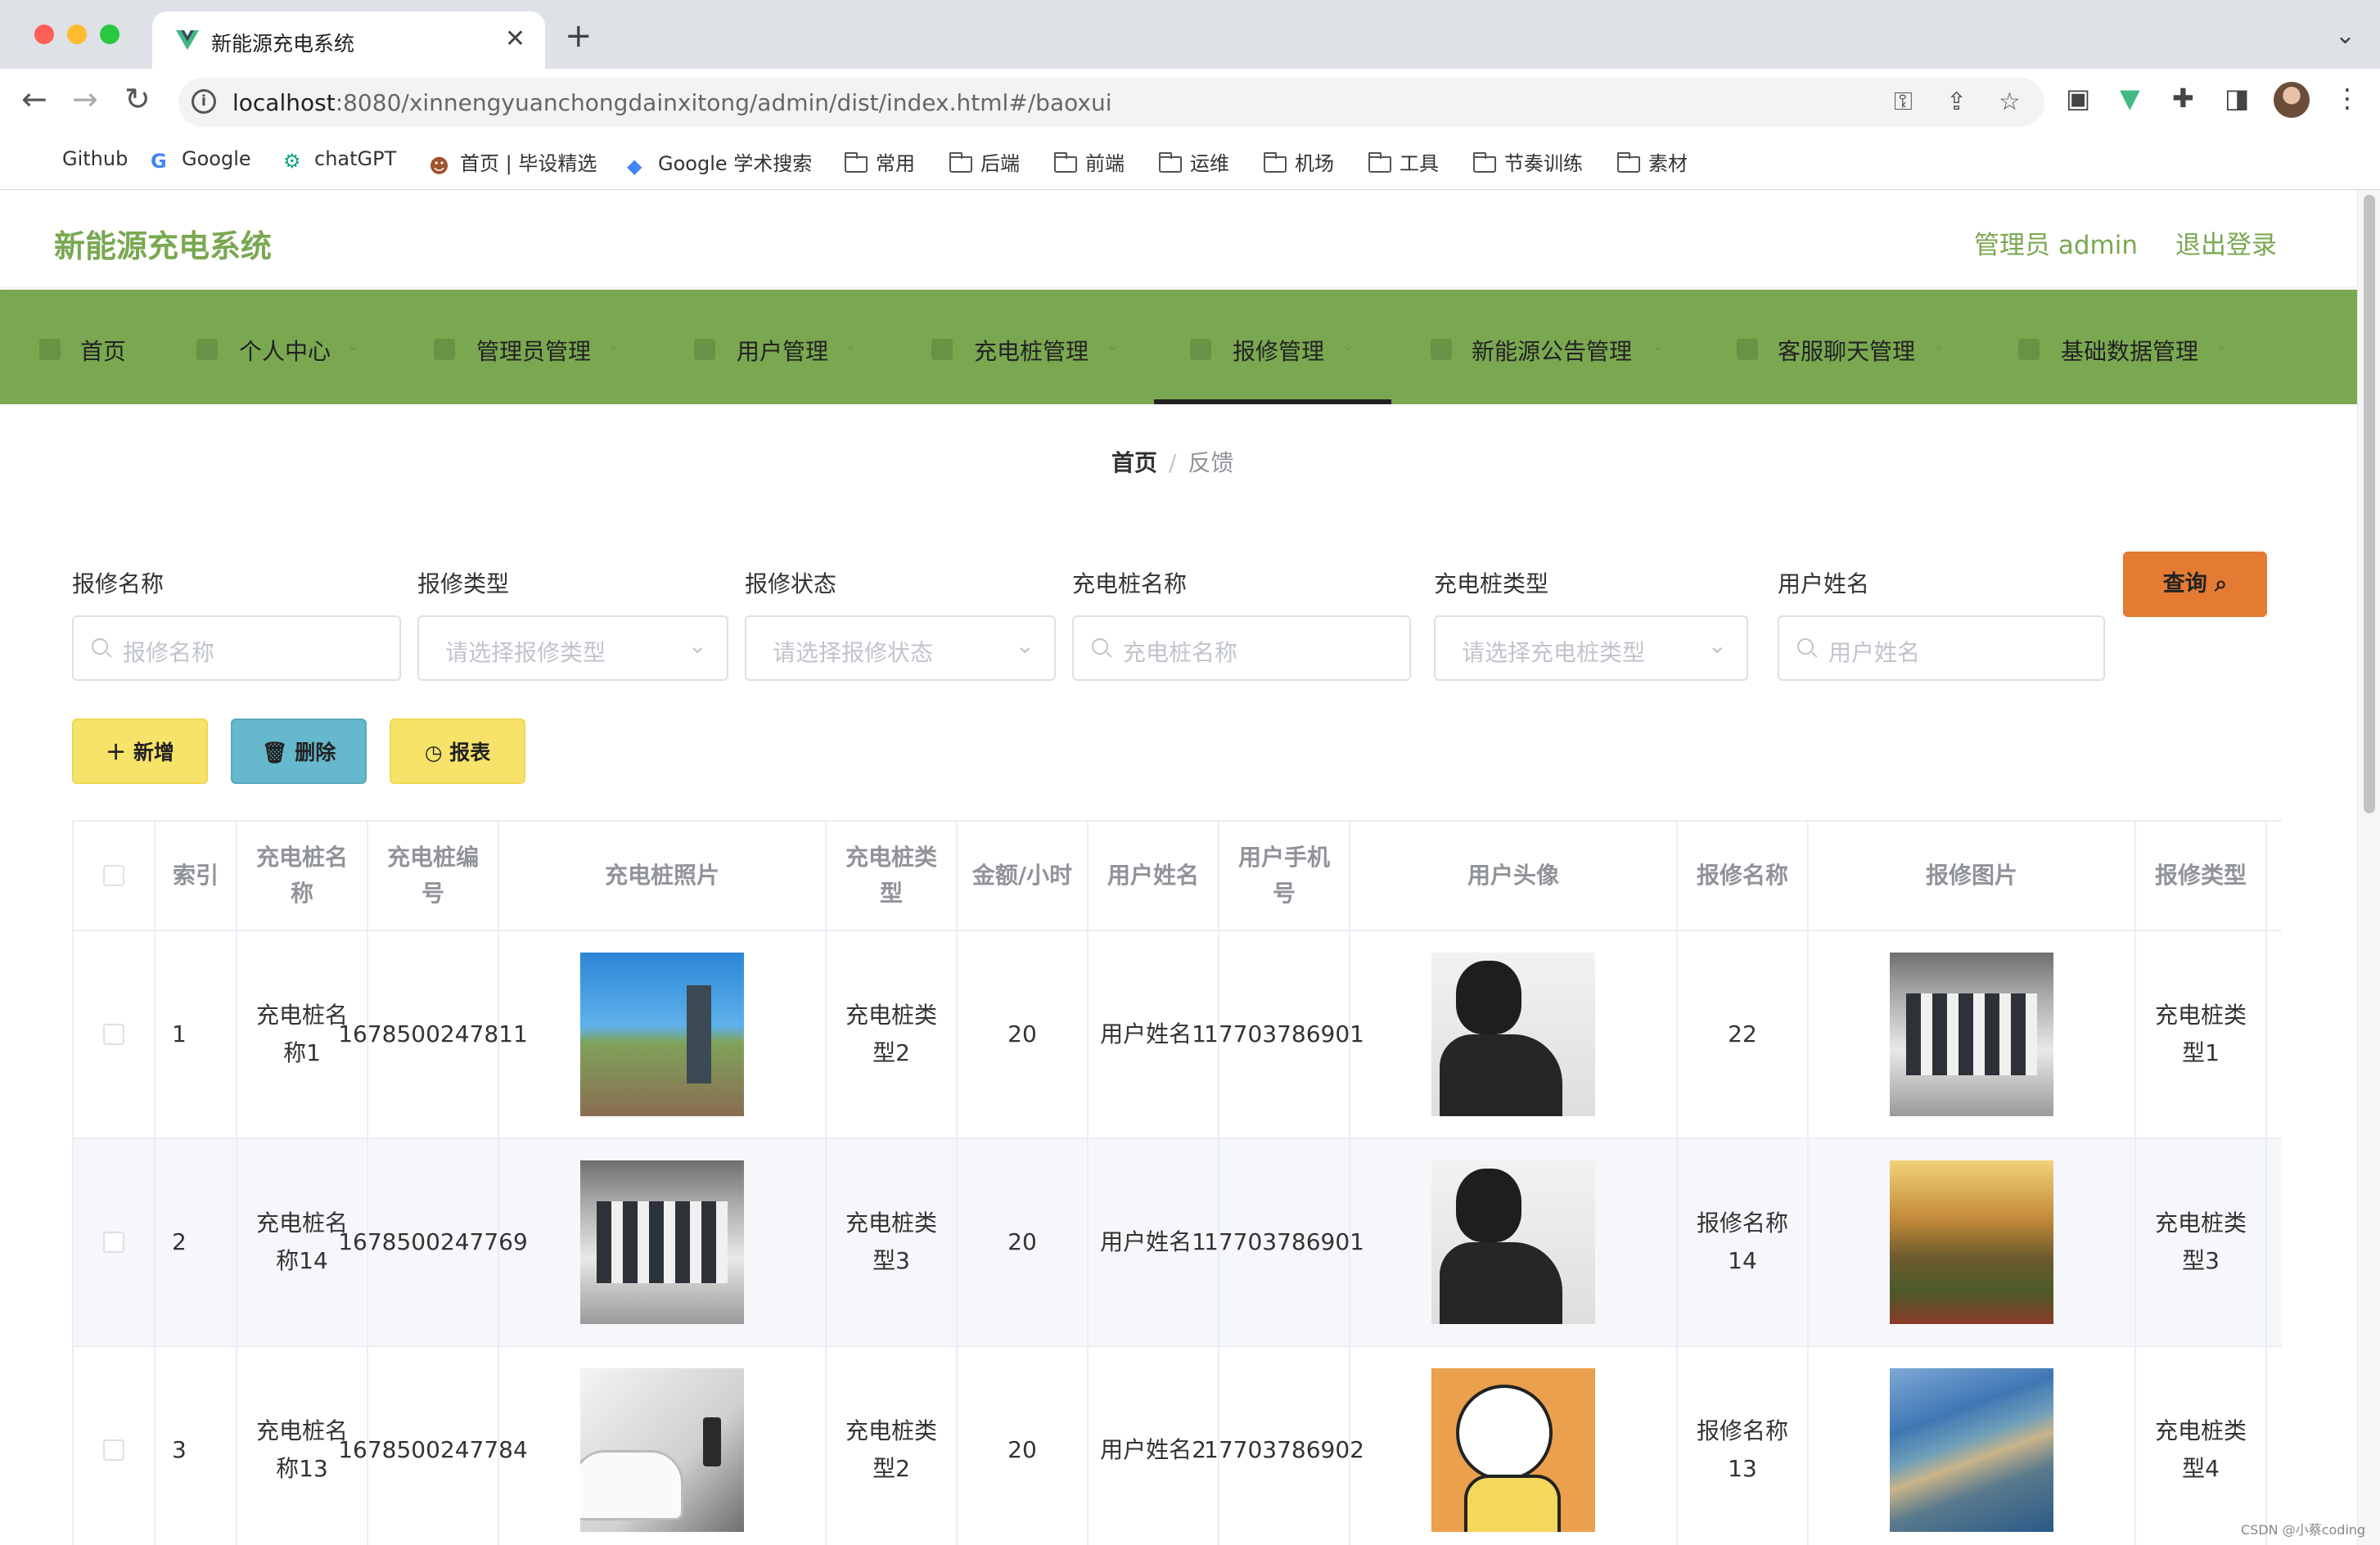 The height and width of the screenshot is (1545, 2380). I want to click on page-scrollbar, so click(2369, 867).